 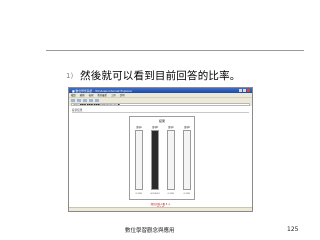 What do you see at coordinates (73, 95) in the screenshot?
I see `menu-item-file: 檔案` at bounding box center [73, 95].